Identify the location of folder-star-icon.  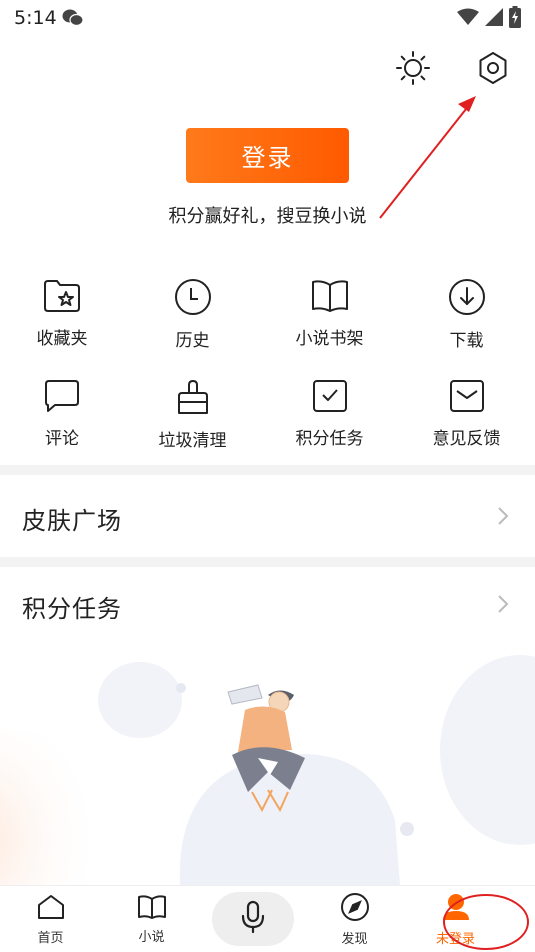
(62, 294).